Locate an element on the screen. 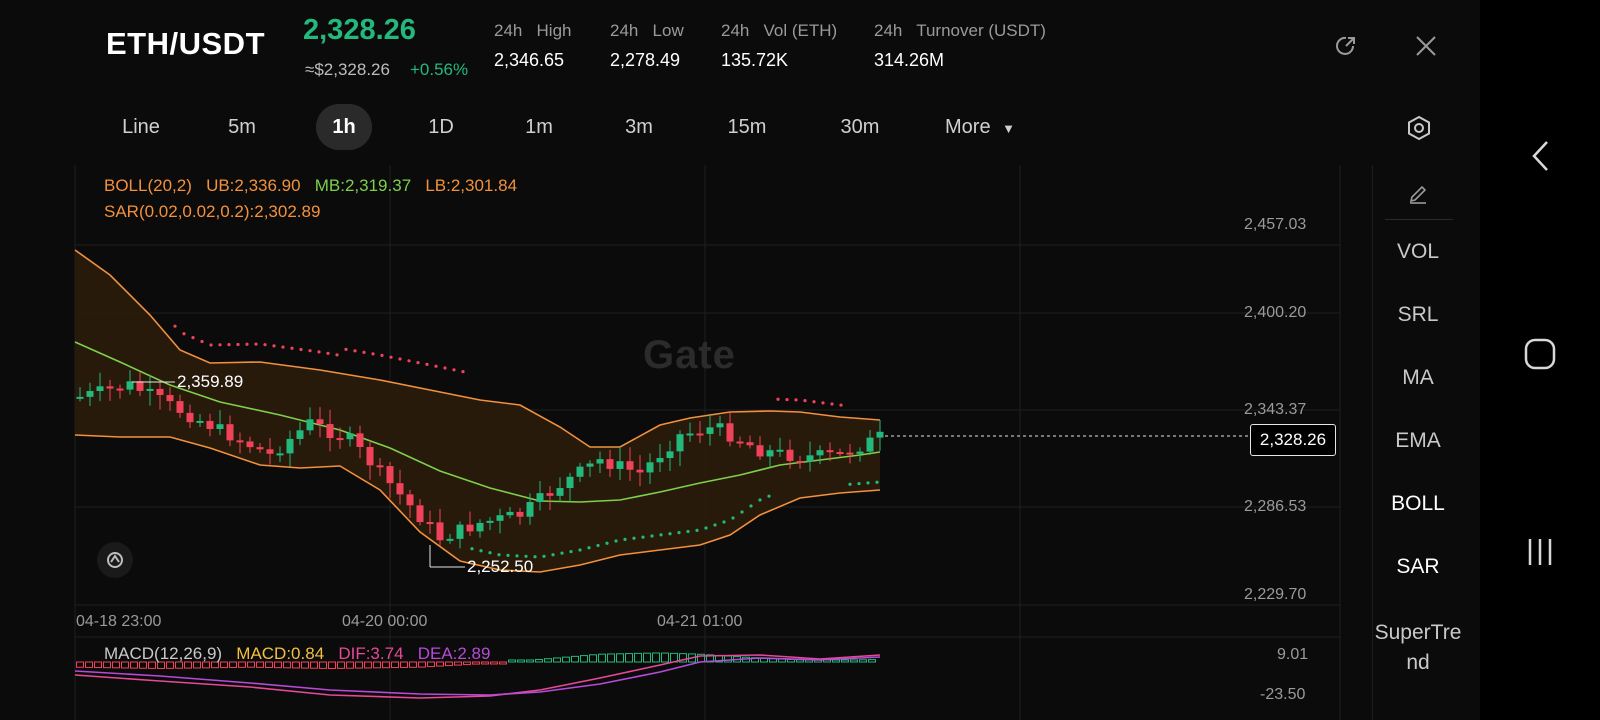  close-icon is located at coordinates (1426, 46).